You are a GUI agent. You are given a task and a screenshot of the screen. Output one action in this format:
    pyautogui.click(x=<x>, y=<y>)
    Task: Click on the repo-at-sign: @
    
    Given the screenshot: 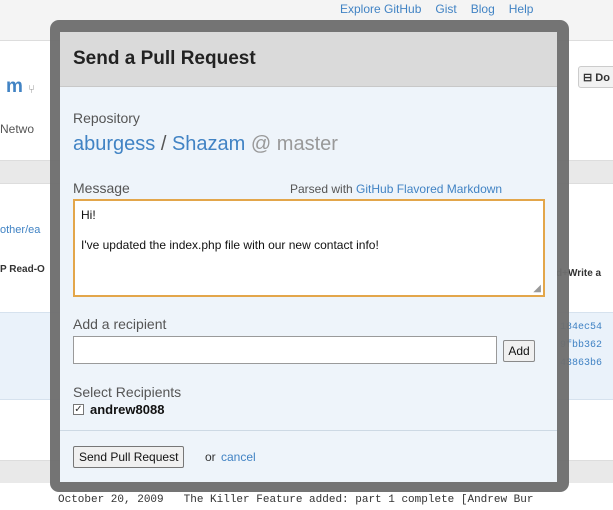 What is the action you would take?
    pyautogui.click(x=261, y=144)
    